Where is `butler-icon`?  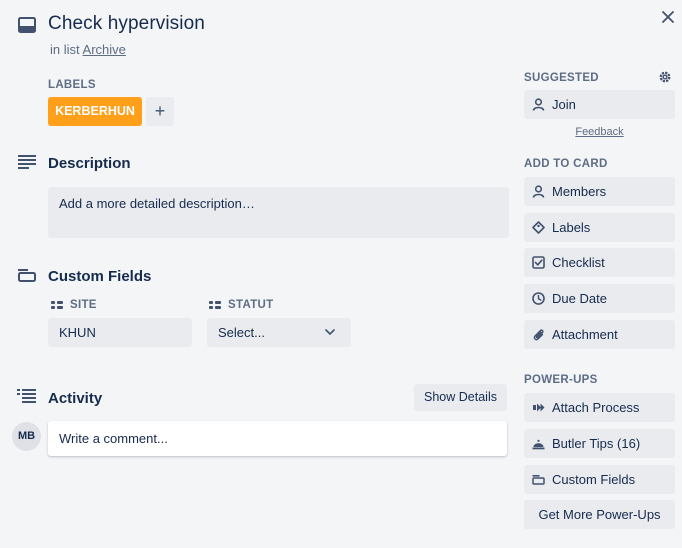
butler-icon is located at coordinates (538, 444).